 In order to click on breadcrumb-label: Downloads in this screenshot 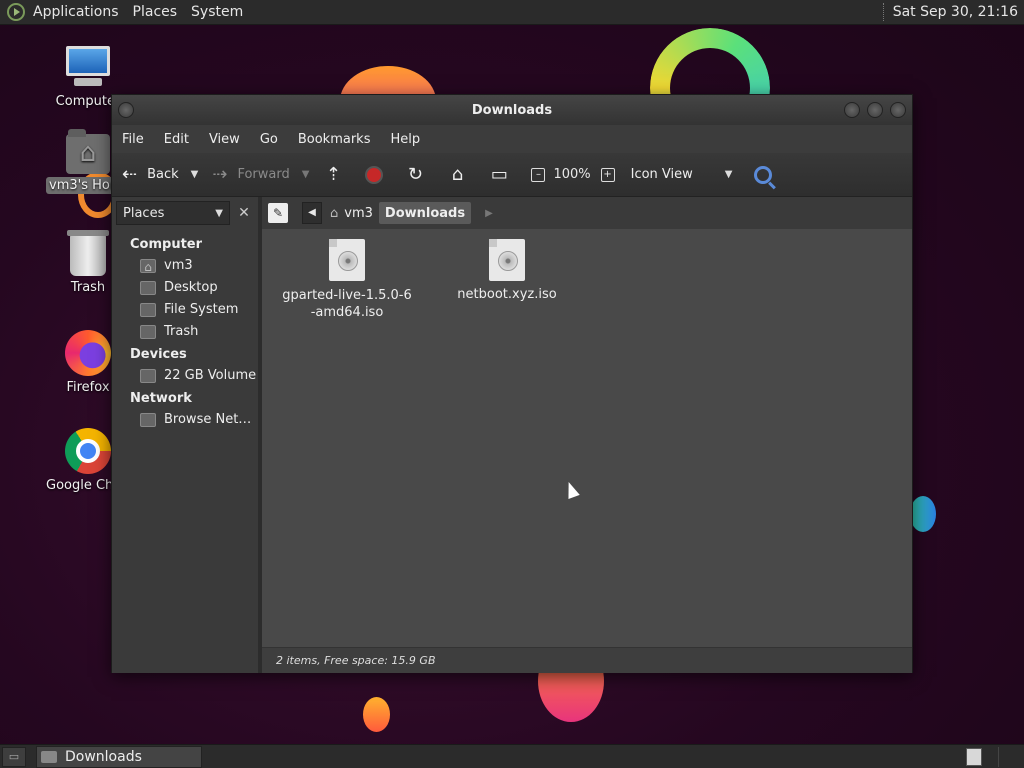, I will do `click(425, 213)`.